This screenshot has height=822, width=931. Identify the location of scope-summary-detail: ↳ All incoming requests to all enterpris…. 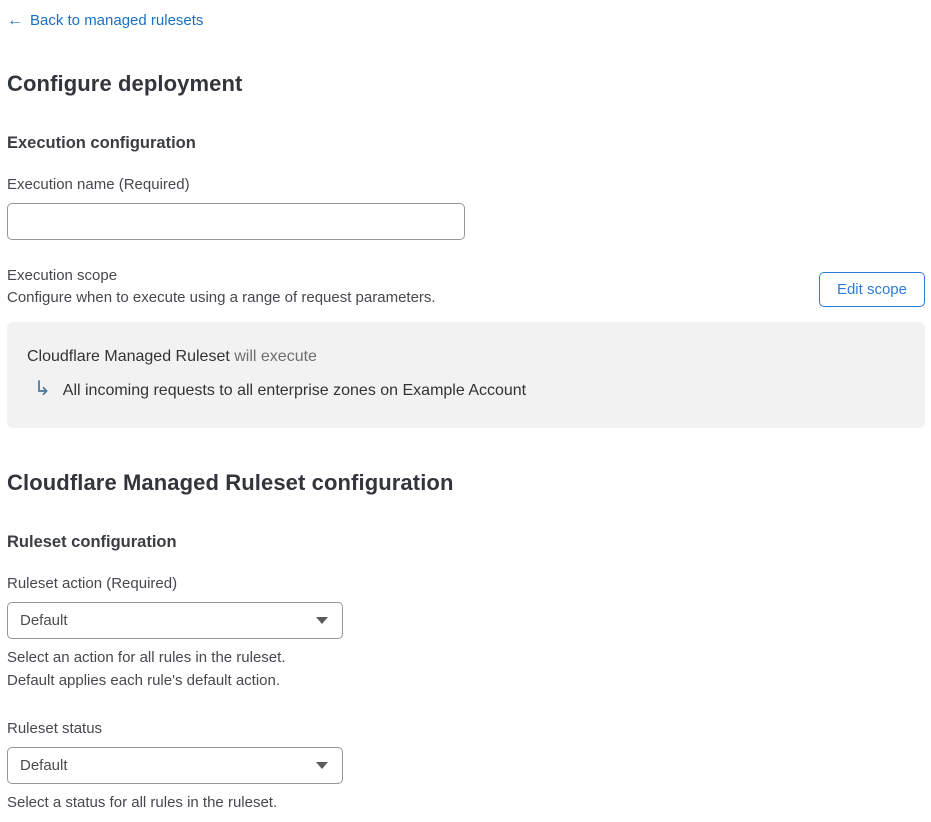
(466, 388).